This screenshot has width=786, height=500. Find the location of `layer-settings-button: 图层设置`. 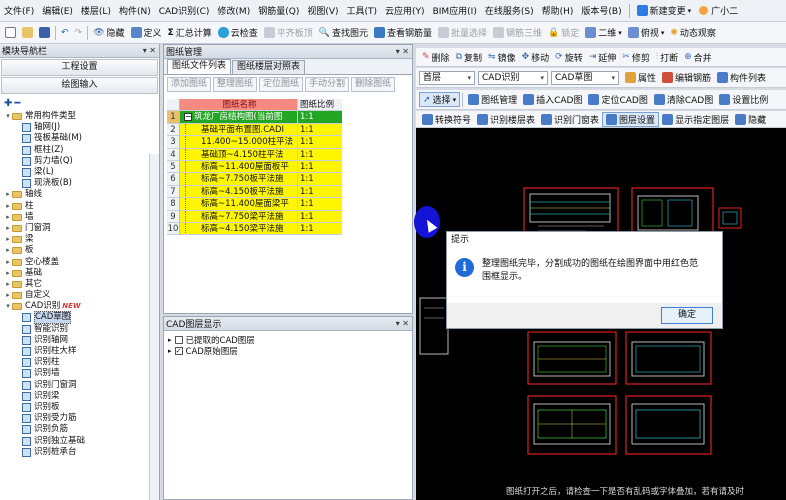

layer-settings-button: 图层设置 is located at coordinates (631, 119).